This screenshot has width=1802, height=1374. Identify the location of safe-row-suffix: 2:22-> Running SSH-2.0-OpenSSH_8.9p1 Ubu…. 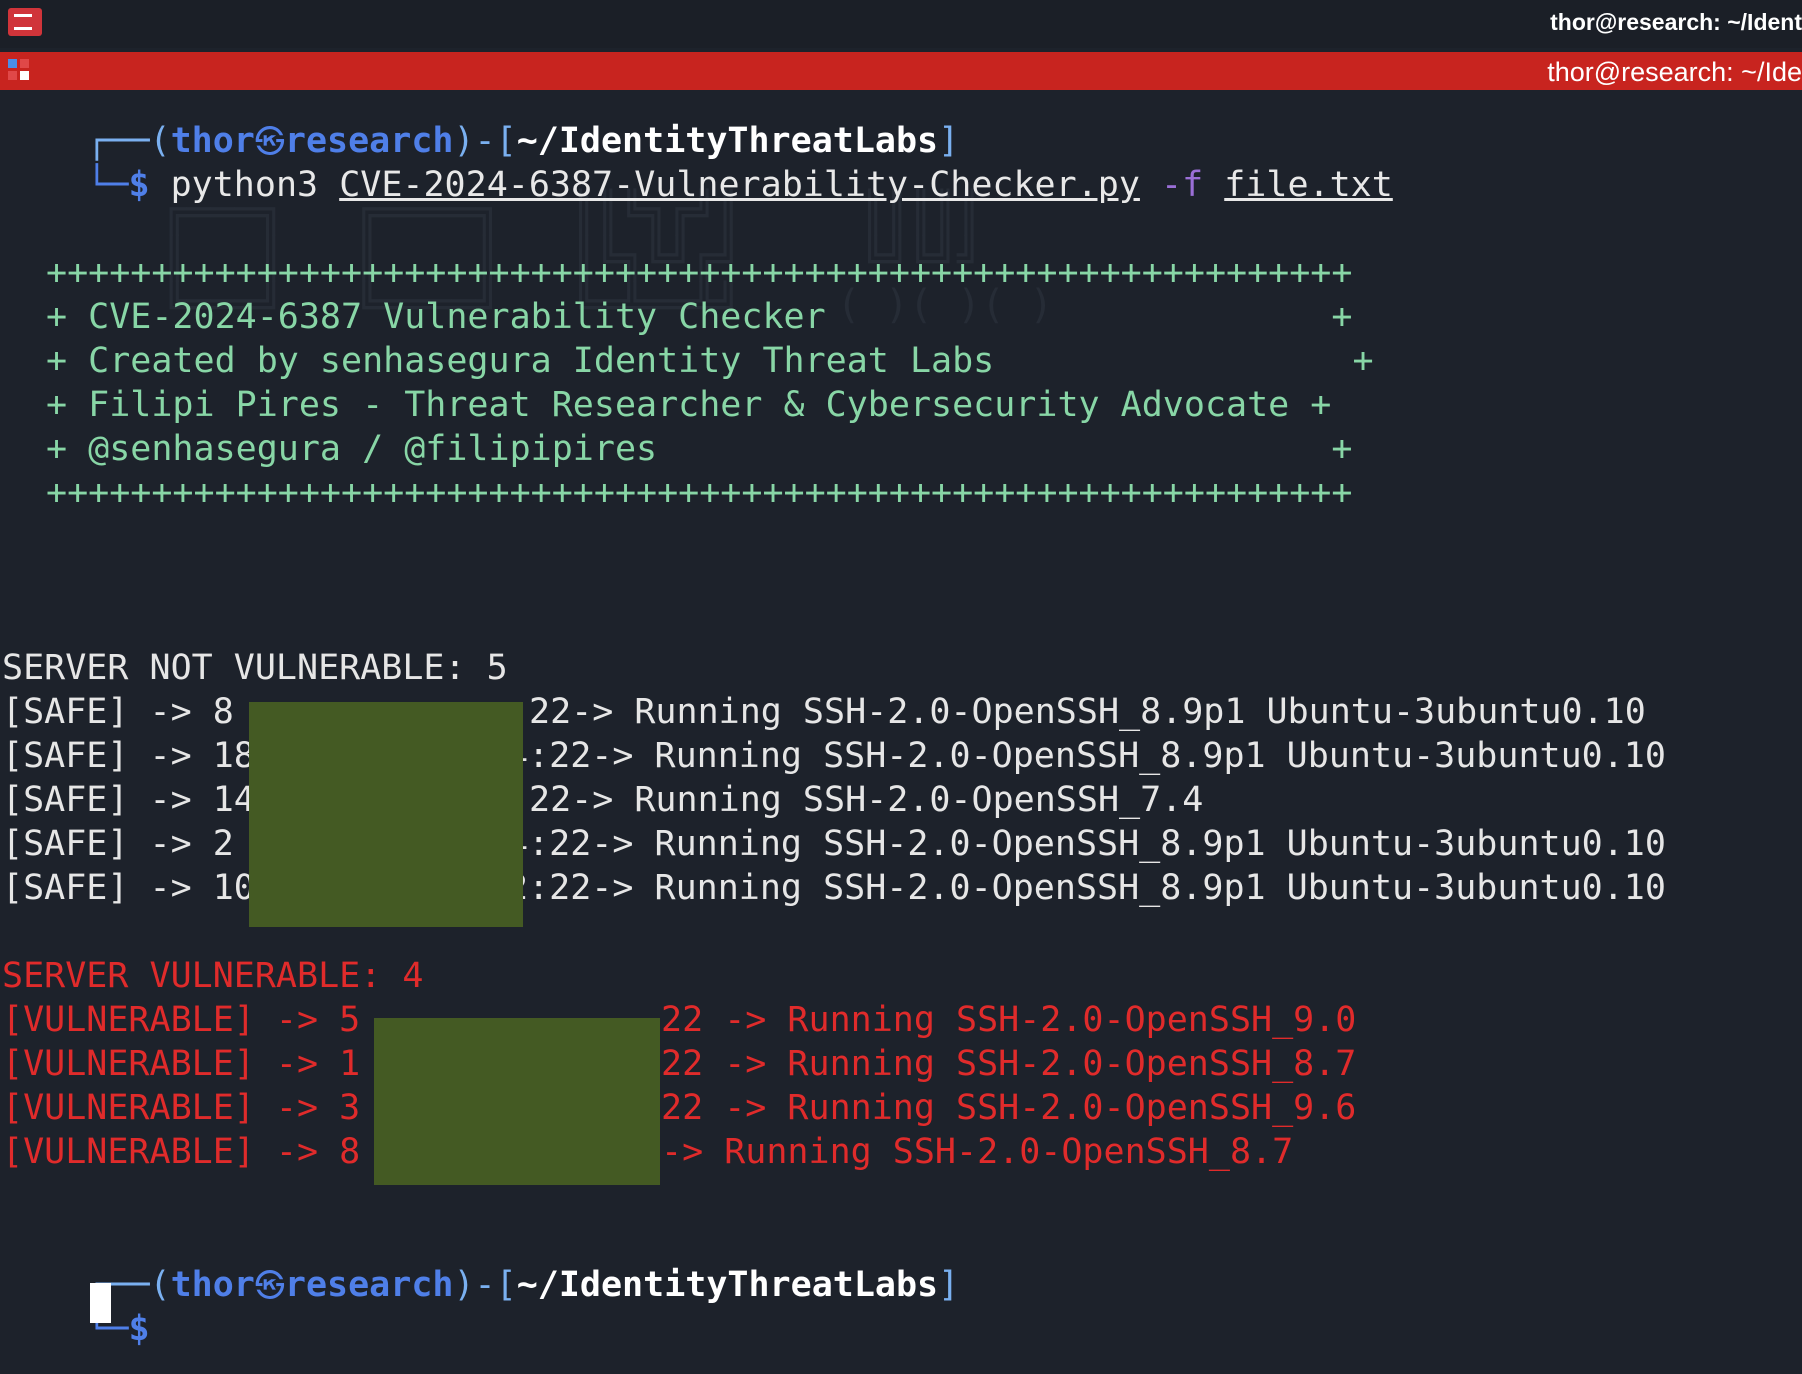
(1086, 888).